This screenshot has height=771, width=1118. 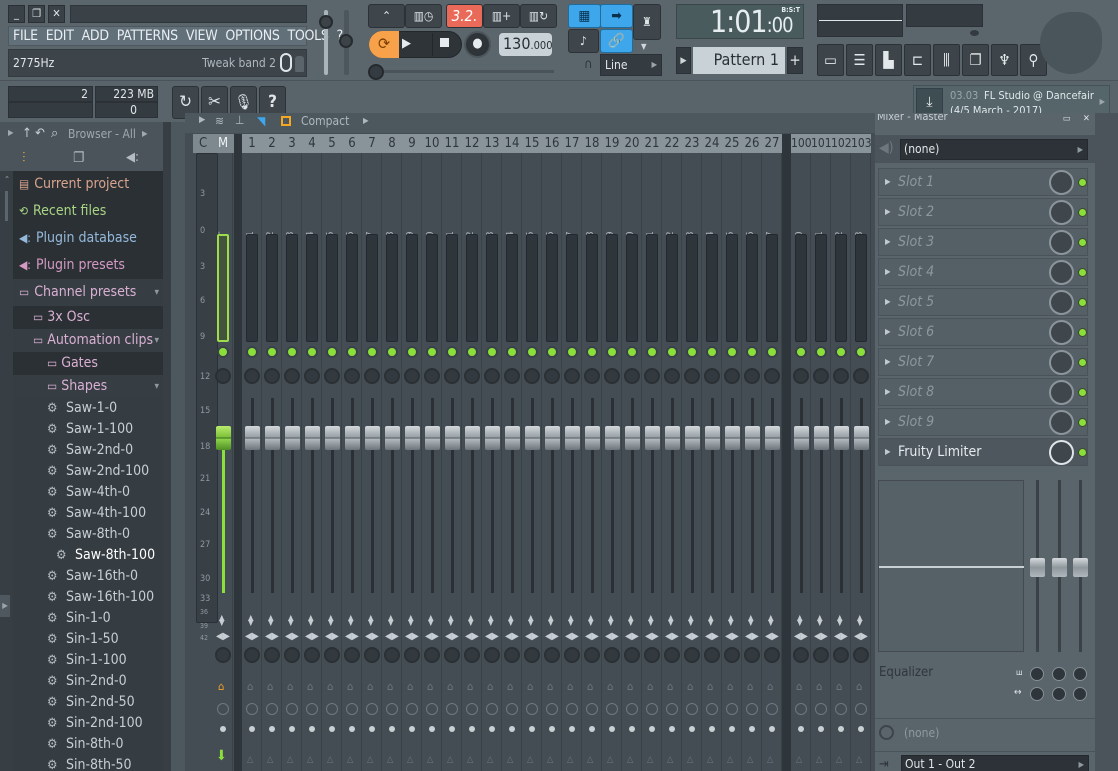 I want to click on mixer-strip-insert: Insert 9 ▲▼ ◀▶ ⌂ △, so click(x=412, y=462).